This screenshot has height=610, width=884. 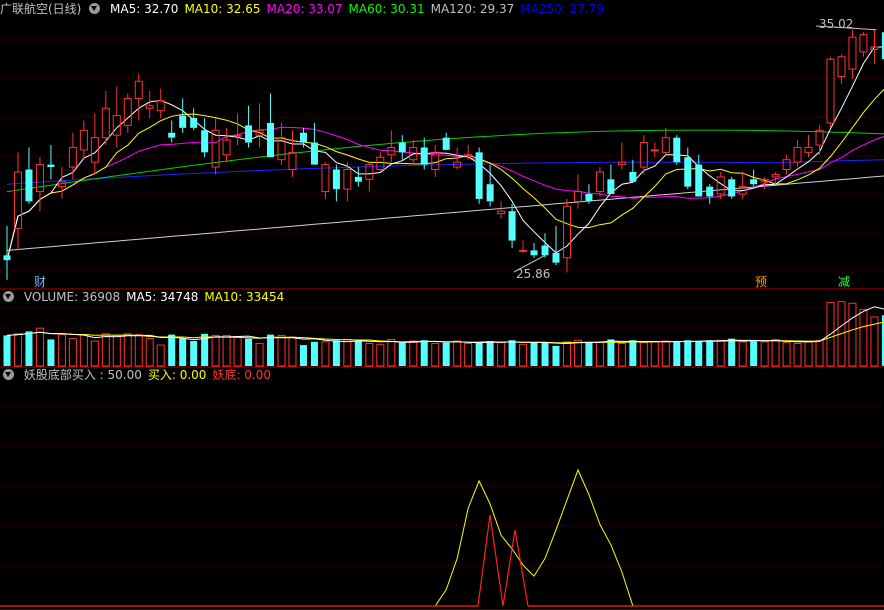 I want to click on low-price-label: 25.86, so click(x=533, y=274).